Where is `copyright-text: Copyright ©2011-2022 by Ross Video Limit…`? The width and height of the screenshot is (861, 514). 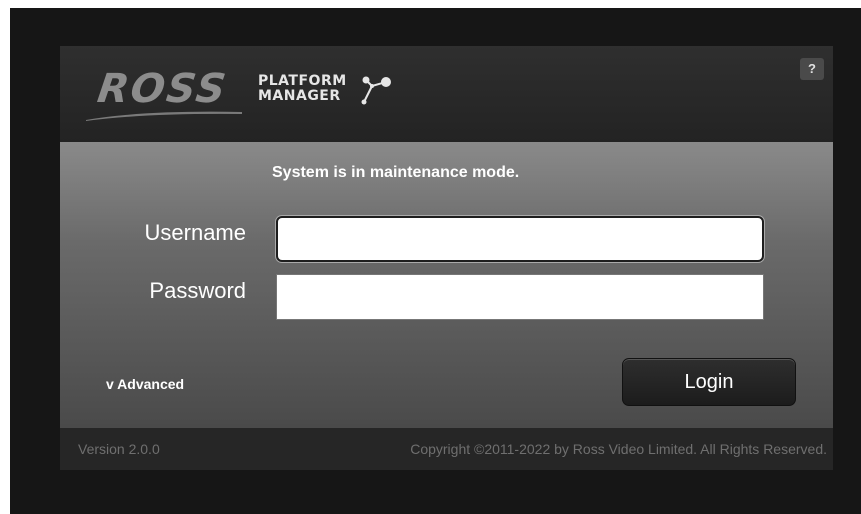
copyright-text: Copyright ©2011-2022 by Ross Video Limit… is located at coordinates (618, 449).